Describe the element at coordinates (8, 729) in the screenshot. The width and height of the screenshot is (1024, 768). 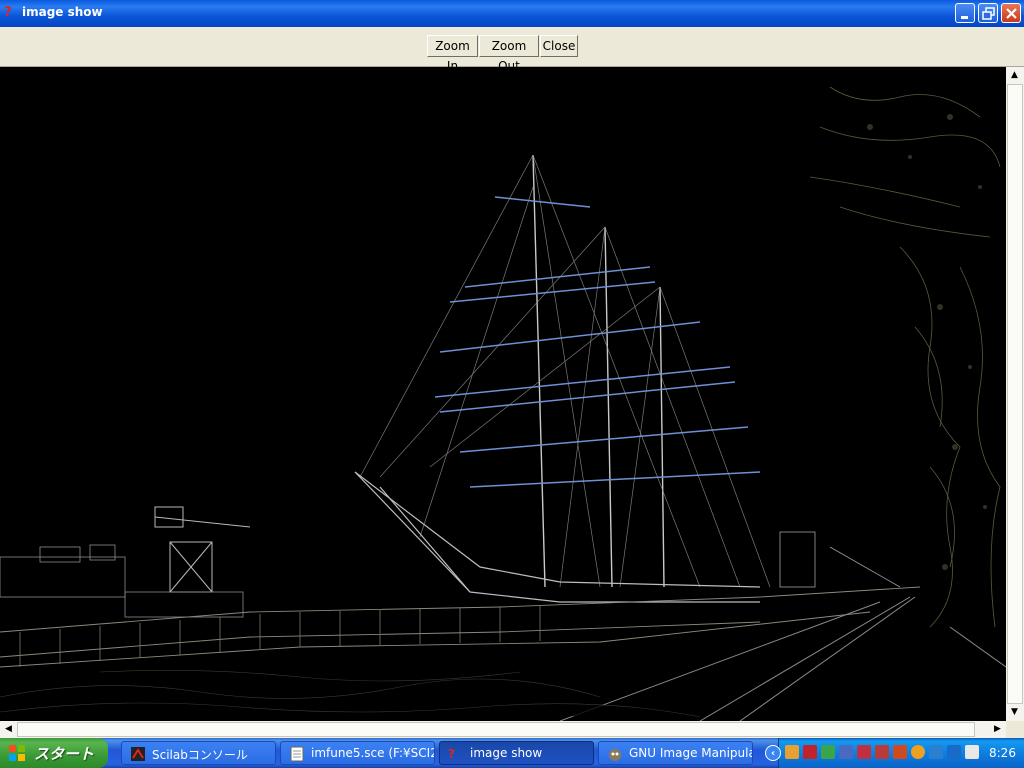
I see `scroll-left-arrow-icon: ◀` at that location.